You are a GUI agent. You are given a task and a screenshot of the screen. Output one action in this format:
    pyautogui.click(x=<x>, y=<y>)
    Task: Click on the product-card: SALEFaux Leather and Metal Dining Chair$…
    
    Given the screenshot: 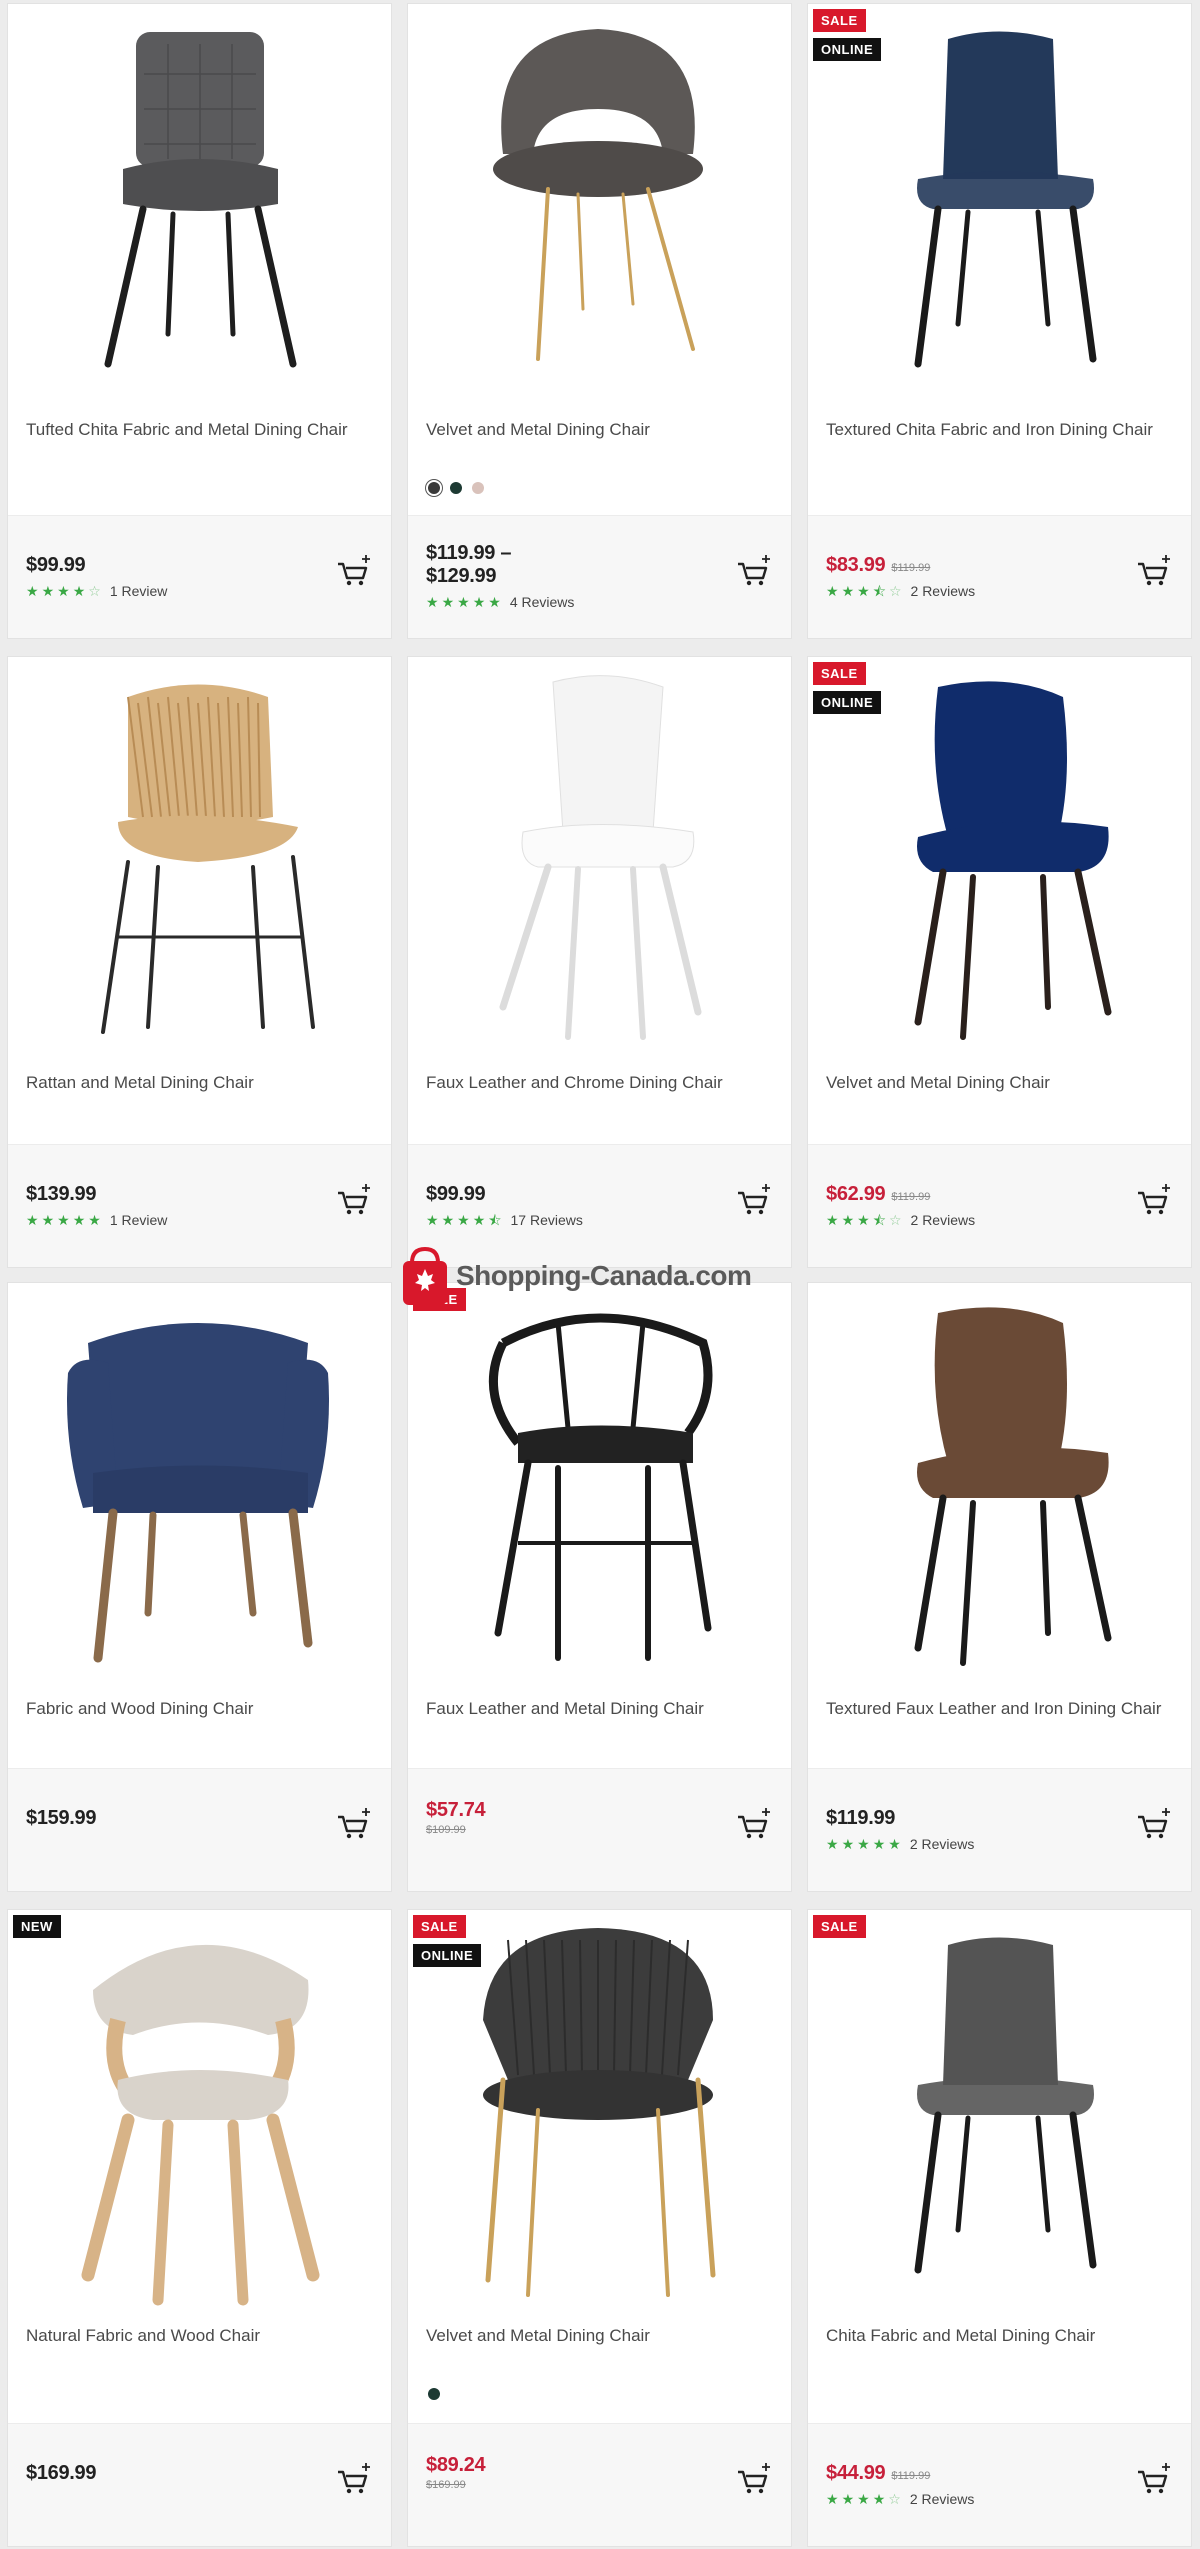 What is the action you would take?
    pyautogui.click(x=599, y=1587)
    